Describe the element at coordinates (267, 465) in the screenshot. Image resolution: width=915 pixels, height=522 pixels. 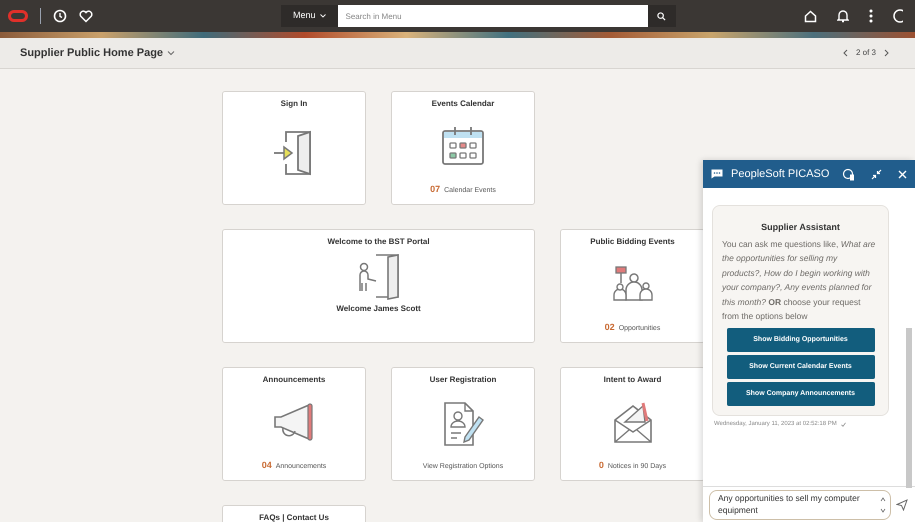
I see `tile-count: 04` at that location.